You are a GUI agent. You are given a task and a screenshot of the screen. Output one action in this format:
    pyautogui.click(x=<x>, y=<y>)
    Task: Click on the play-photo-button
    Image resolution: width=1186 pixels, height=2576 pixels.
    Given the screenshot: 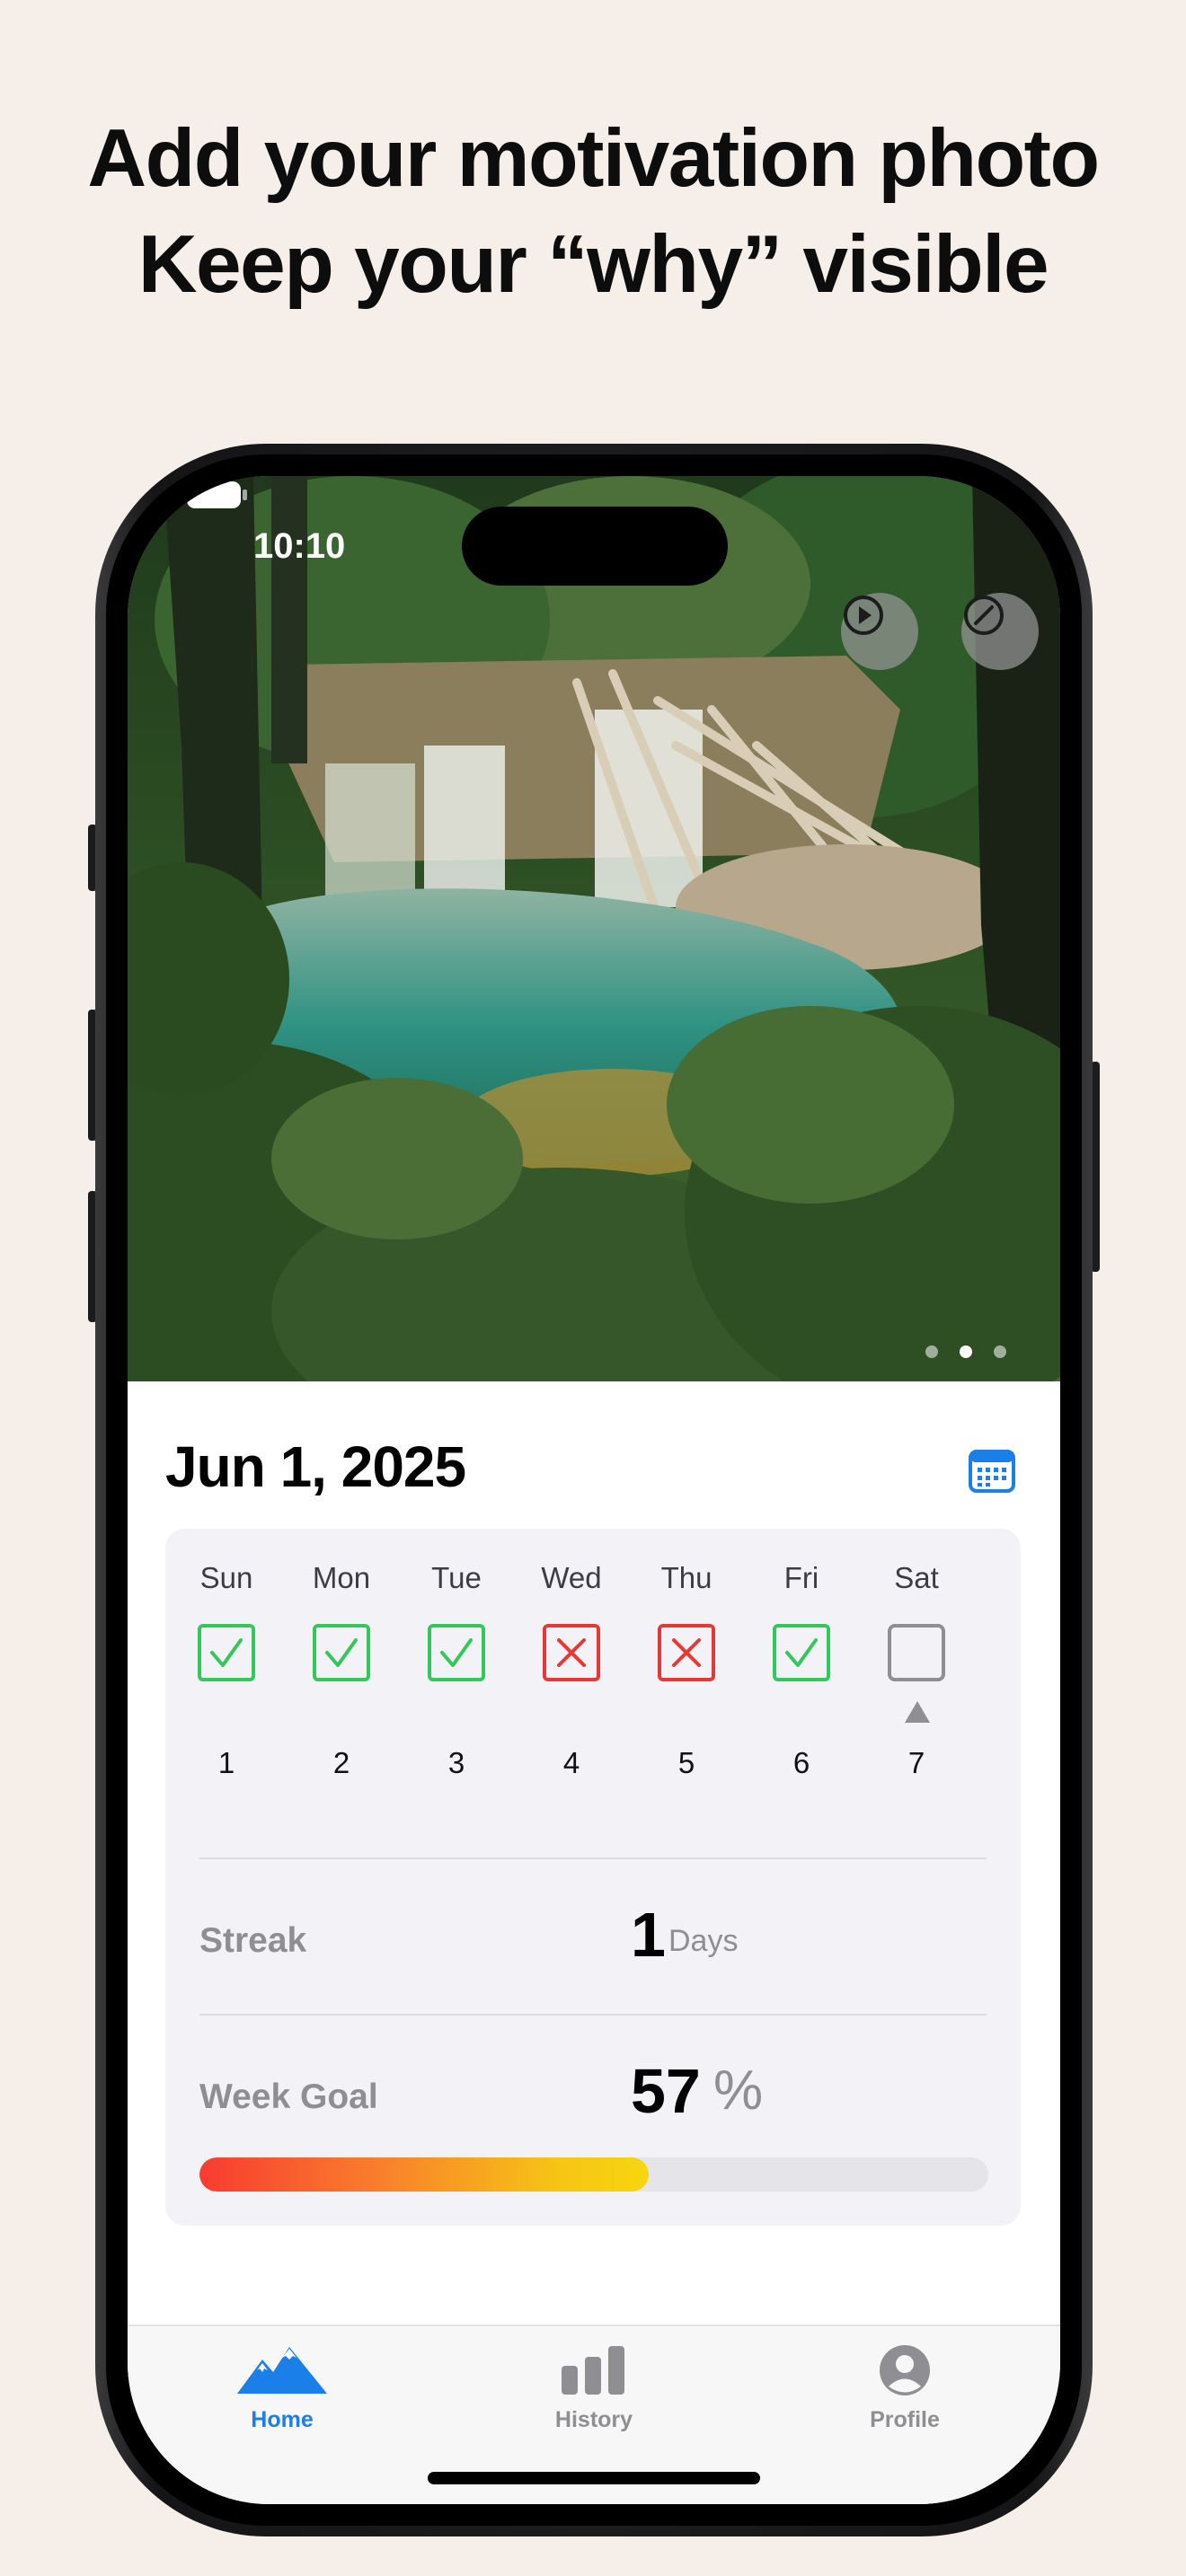 What is the action you would take?
    pyautogui.click(x=879, y=631)
    